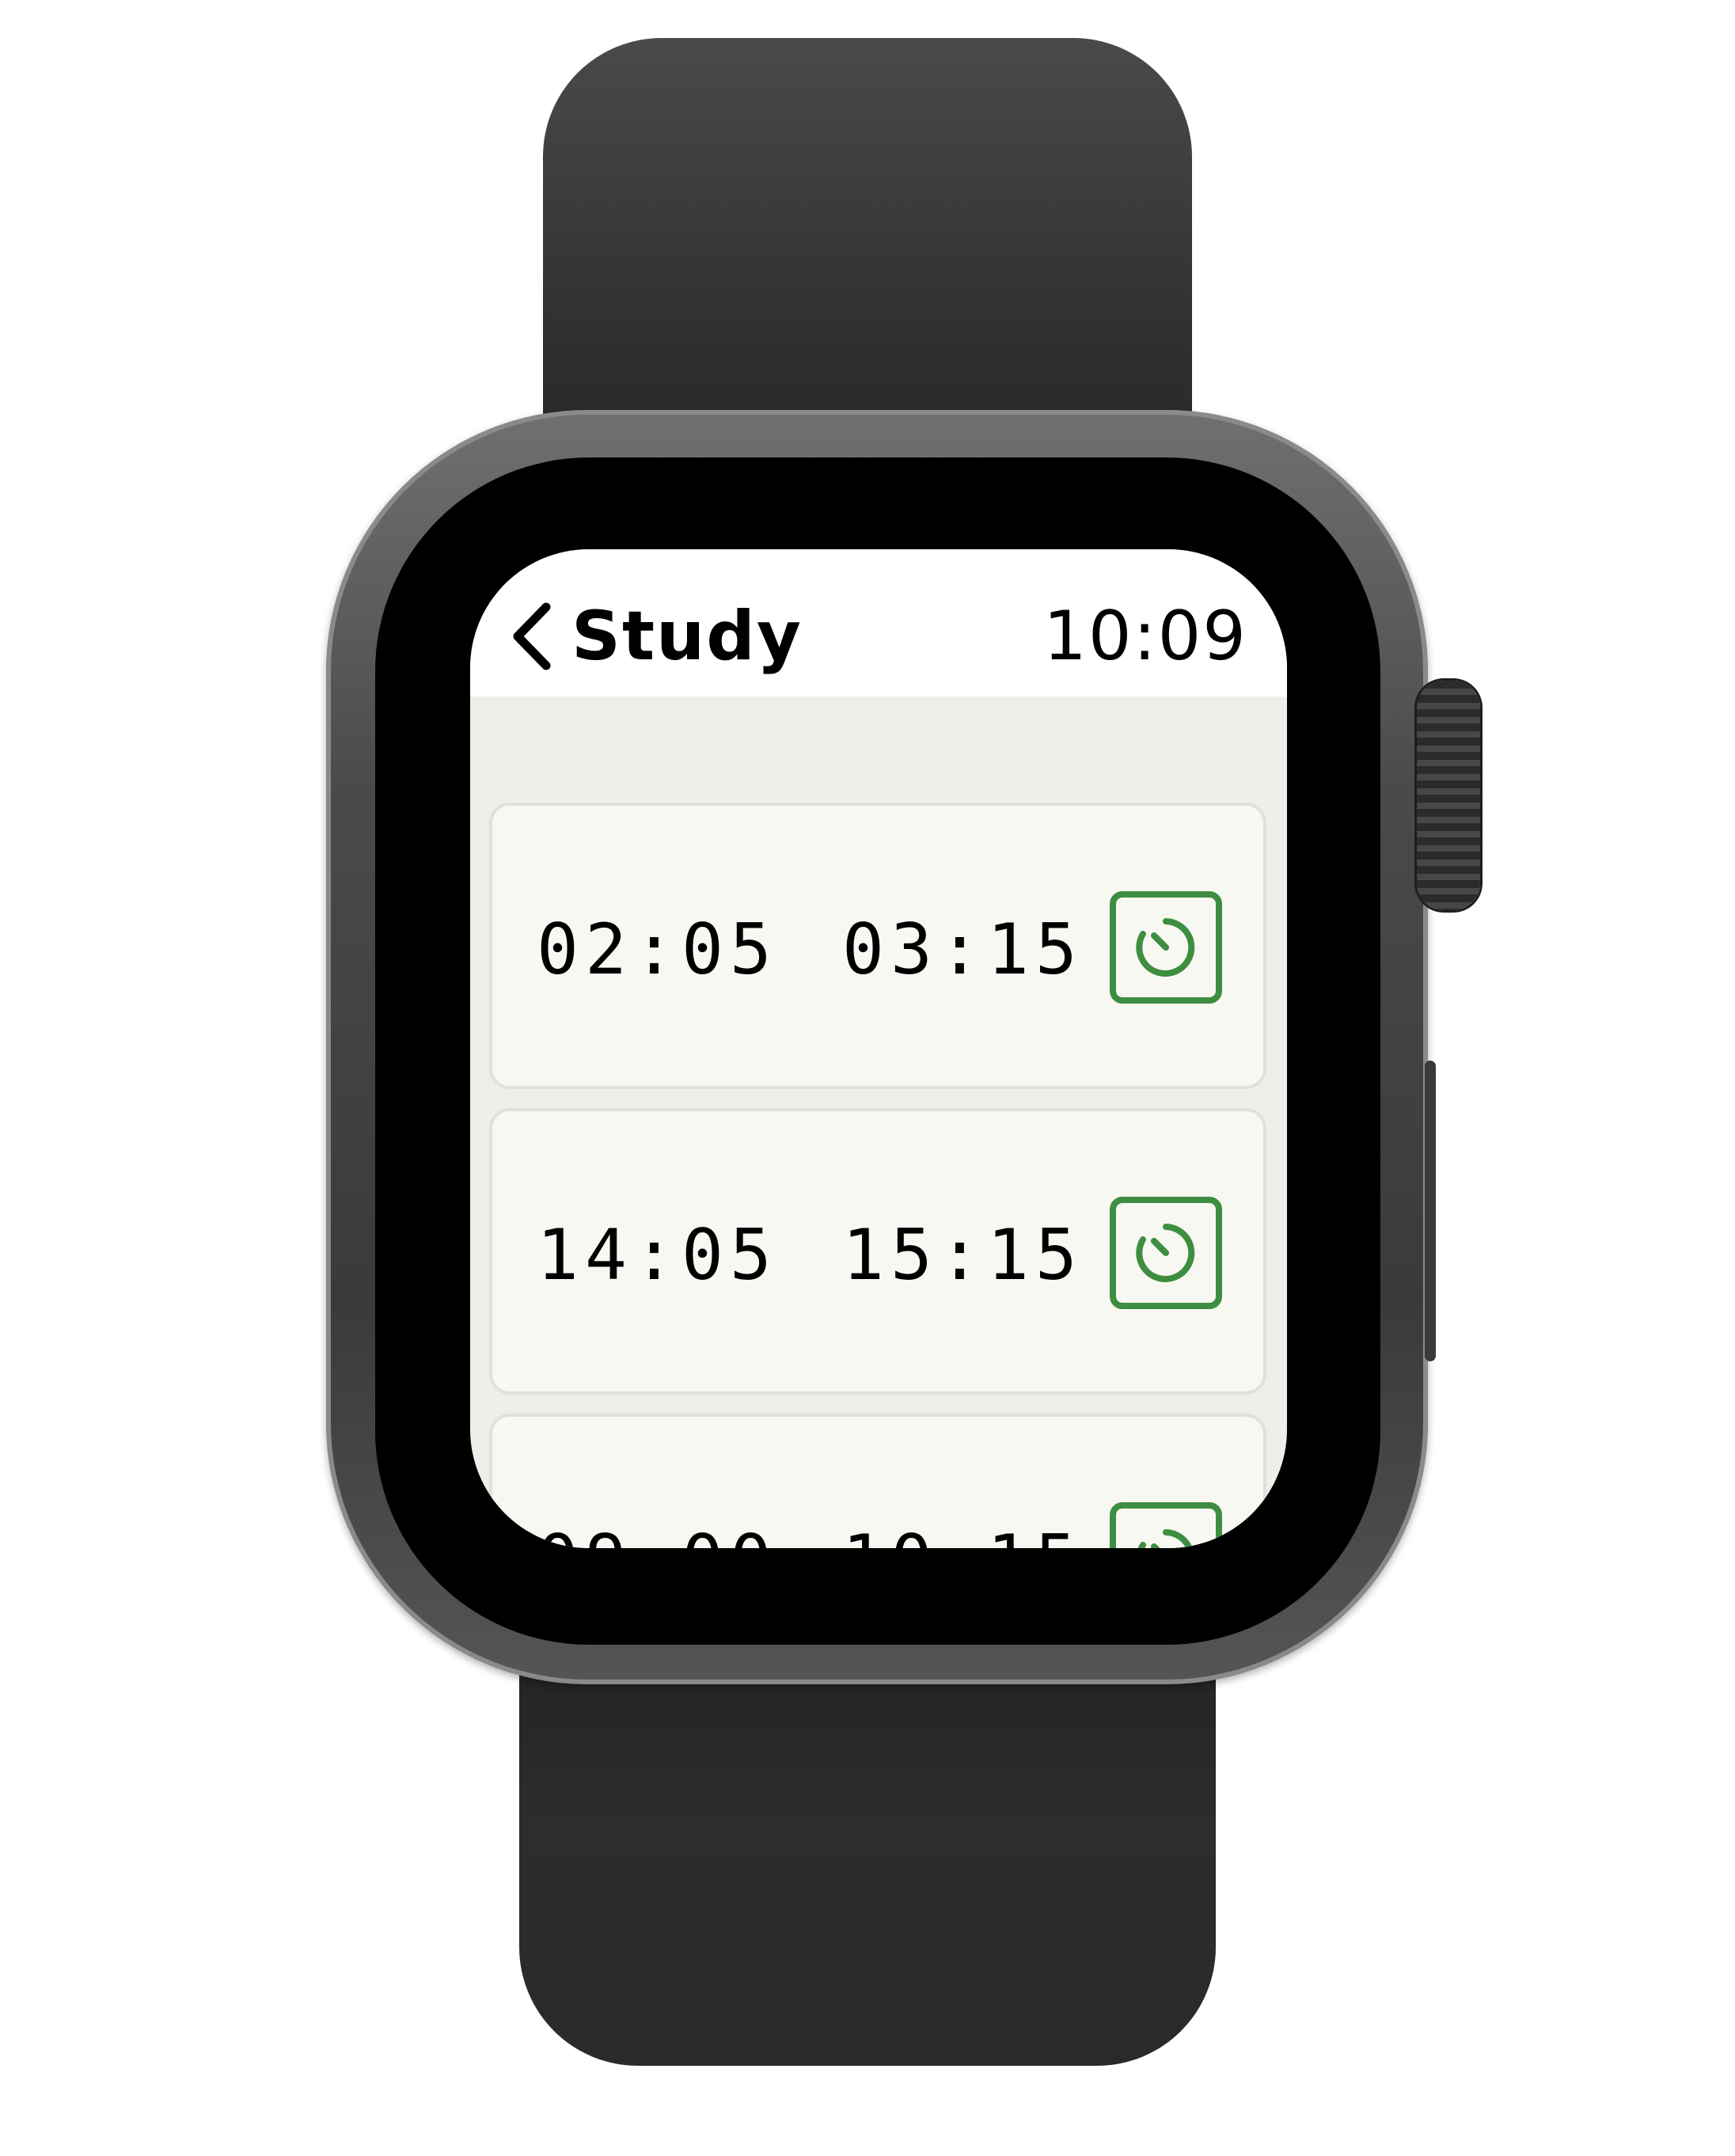 This screenshot has height=2156, width=1735. Describe the element at coordinates (1430, 1211) in the screenshot. I see `side-button` at that location.